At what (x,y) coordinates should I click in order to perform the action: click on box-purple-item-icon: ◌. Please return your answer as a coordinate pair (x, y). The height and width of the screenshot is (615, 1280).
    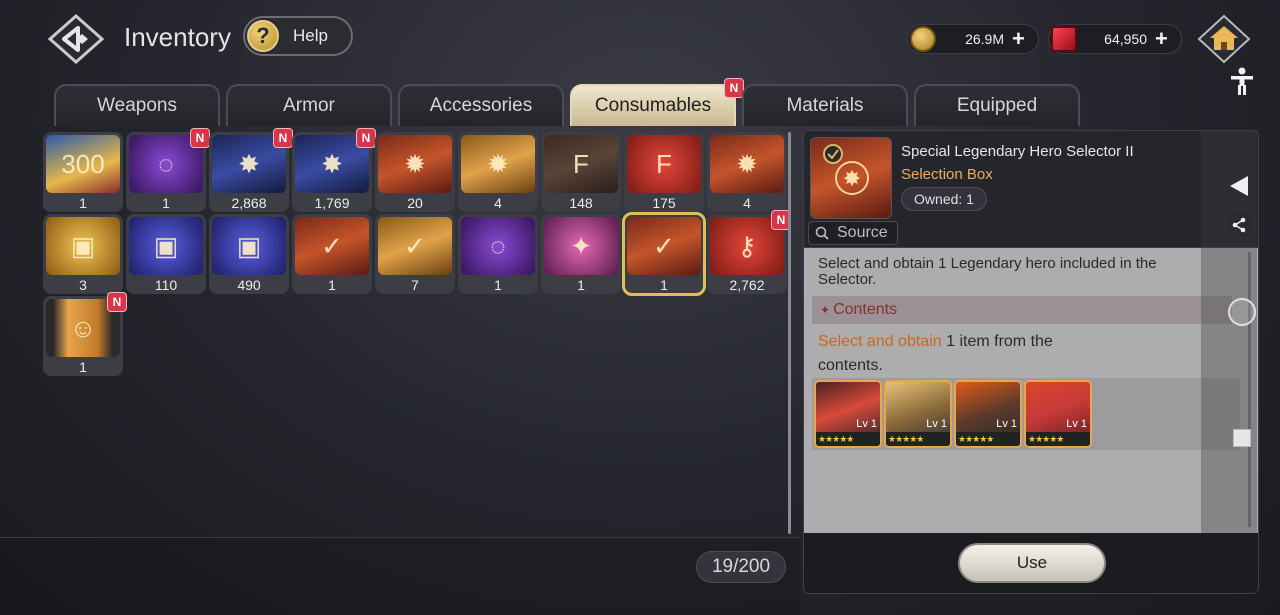
    Looking at the image, I should click on (498, 246).